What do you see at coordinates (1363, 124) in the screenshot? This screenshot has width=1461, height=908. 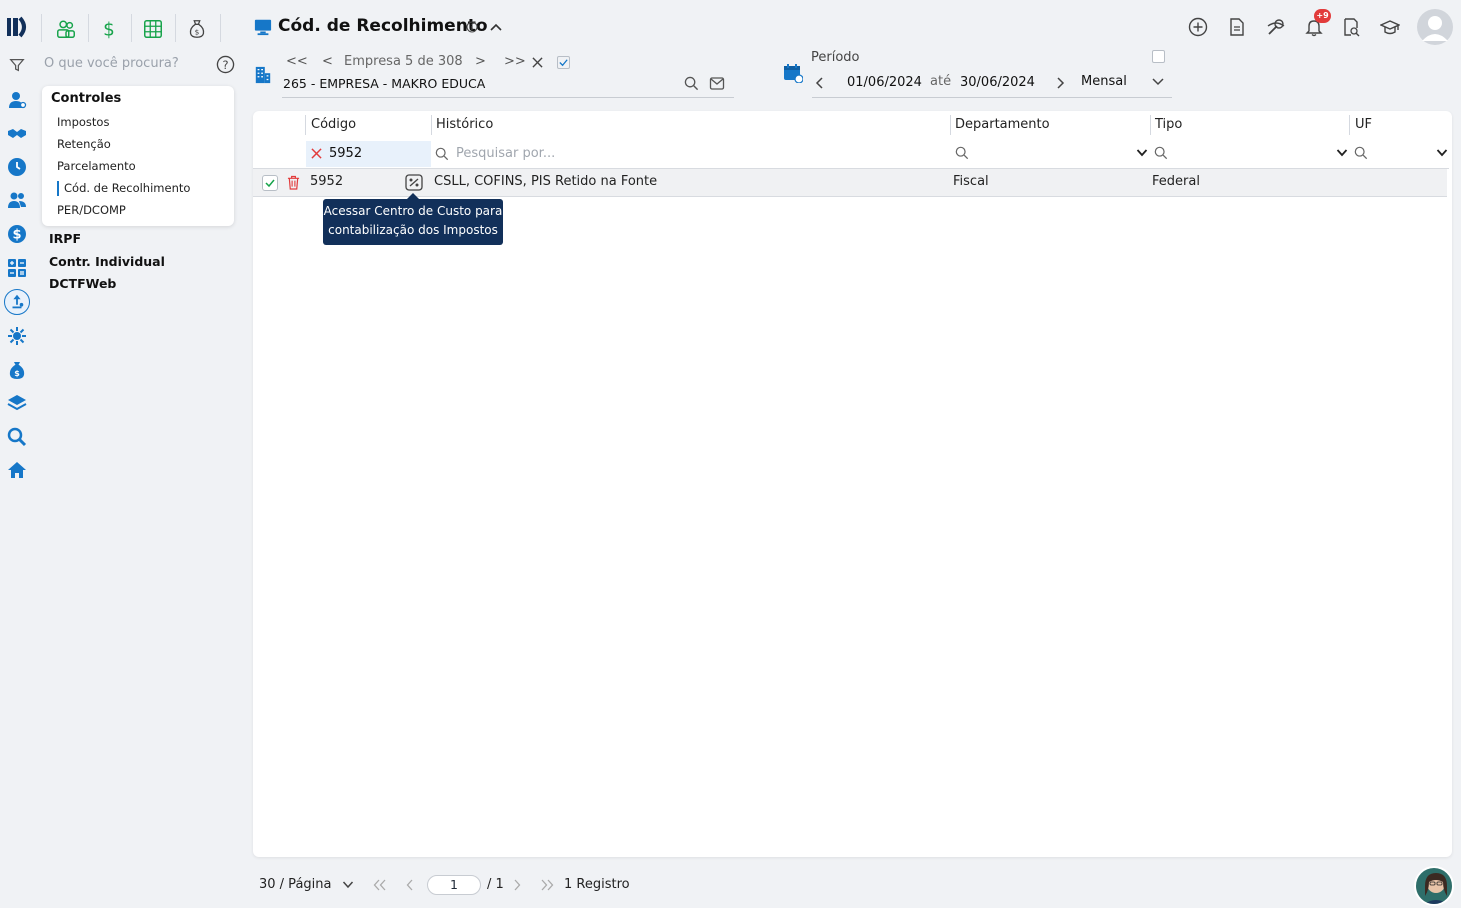 I see `column-header-uf: UF` at bounding box center [1363, 124].